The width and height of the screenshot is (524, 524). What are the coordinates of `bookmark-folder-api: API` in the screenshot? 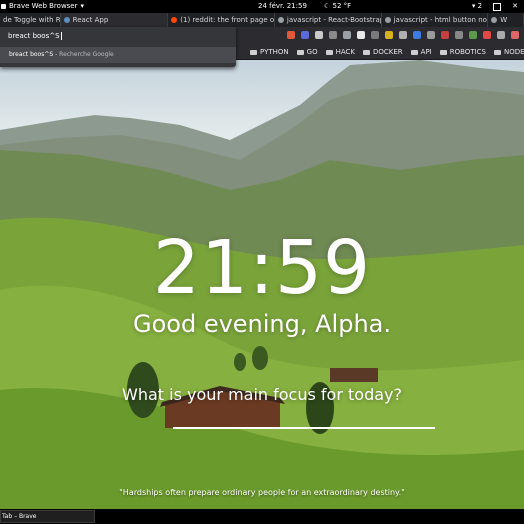 It's located at (421, 52).